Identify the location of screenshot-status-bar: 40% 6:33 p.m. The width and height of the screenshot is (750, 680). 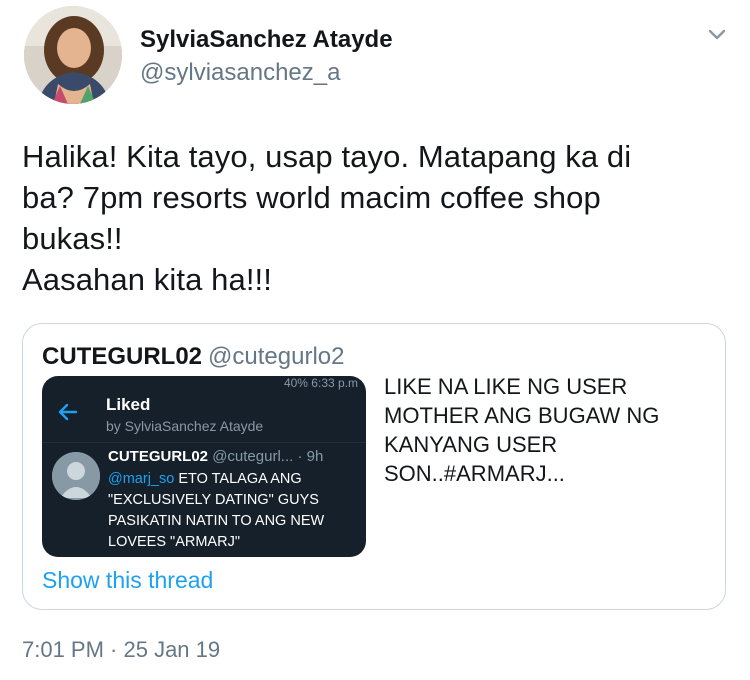
(320, 383).